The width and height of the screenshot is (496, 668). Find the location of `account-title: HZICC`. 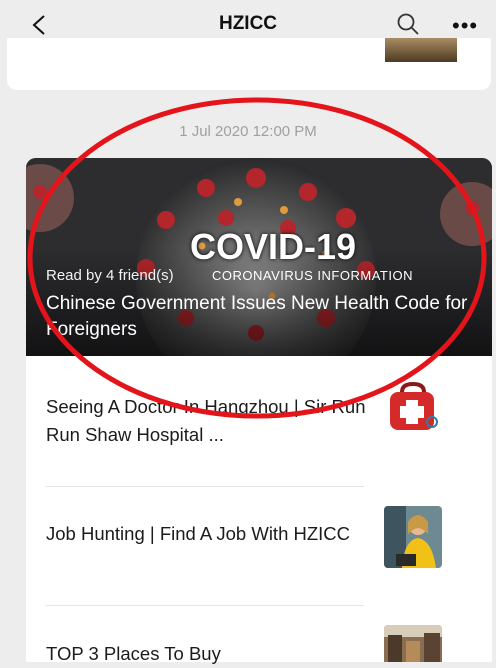

account-title: HZICC is located at coordinates (248, 23).